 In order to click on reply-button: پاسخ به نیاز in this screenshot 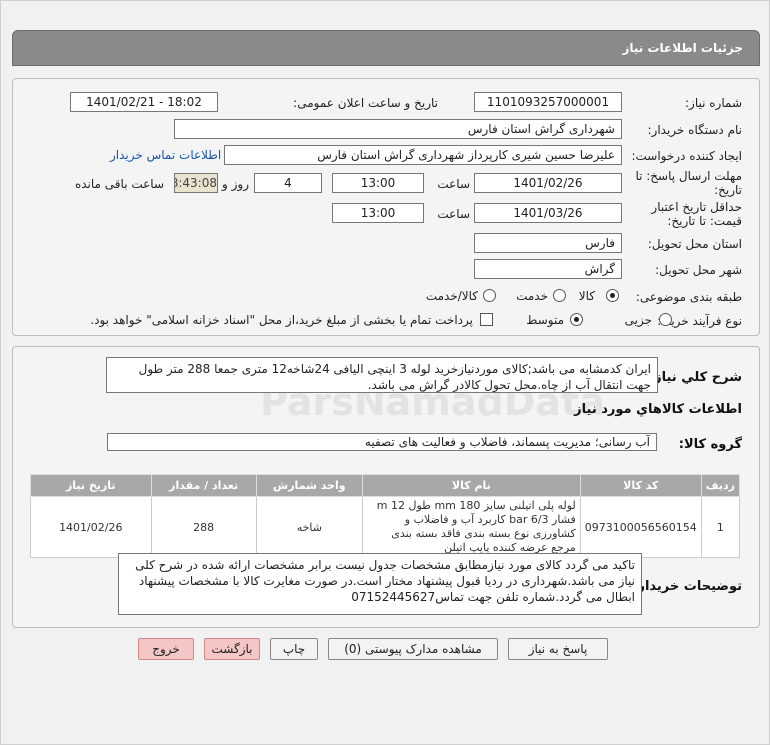, I will do `click(558, 649)`.